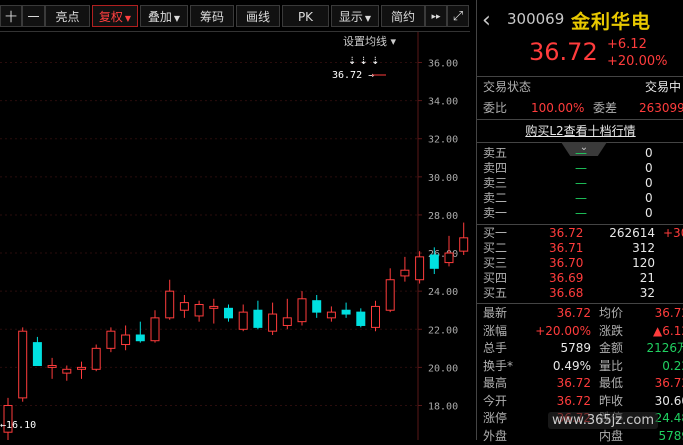 The width and height of the screenshot is (683, 445). What do you see at coordinates (495, 108) in the screenshot?
I see `weibi-label: 委比` at bounding box center [495, 108].